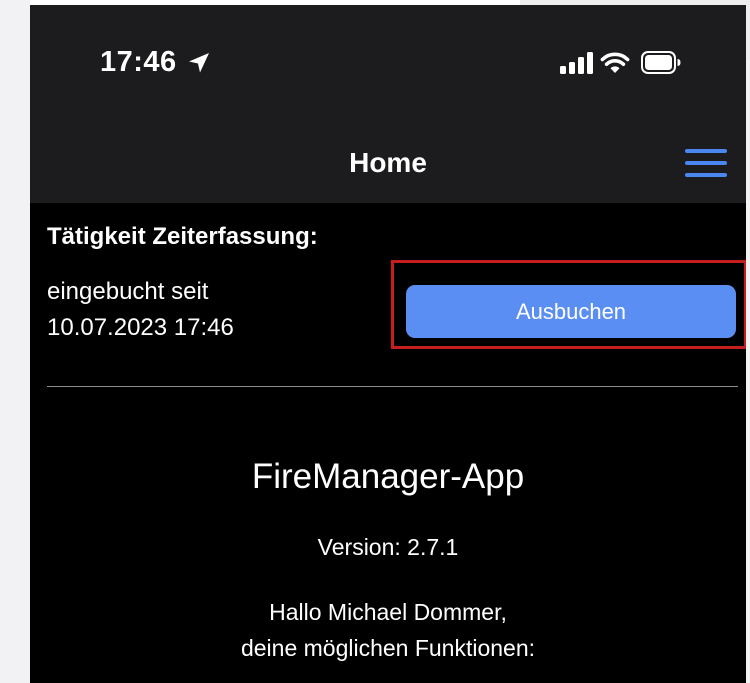  Describe the element at coordinates (138, 62) in the screenshot. I see `status-time: 17:46` at that location.